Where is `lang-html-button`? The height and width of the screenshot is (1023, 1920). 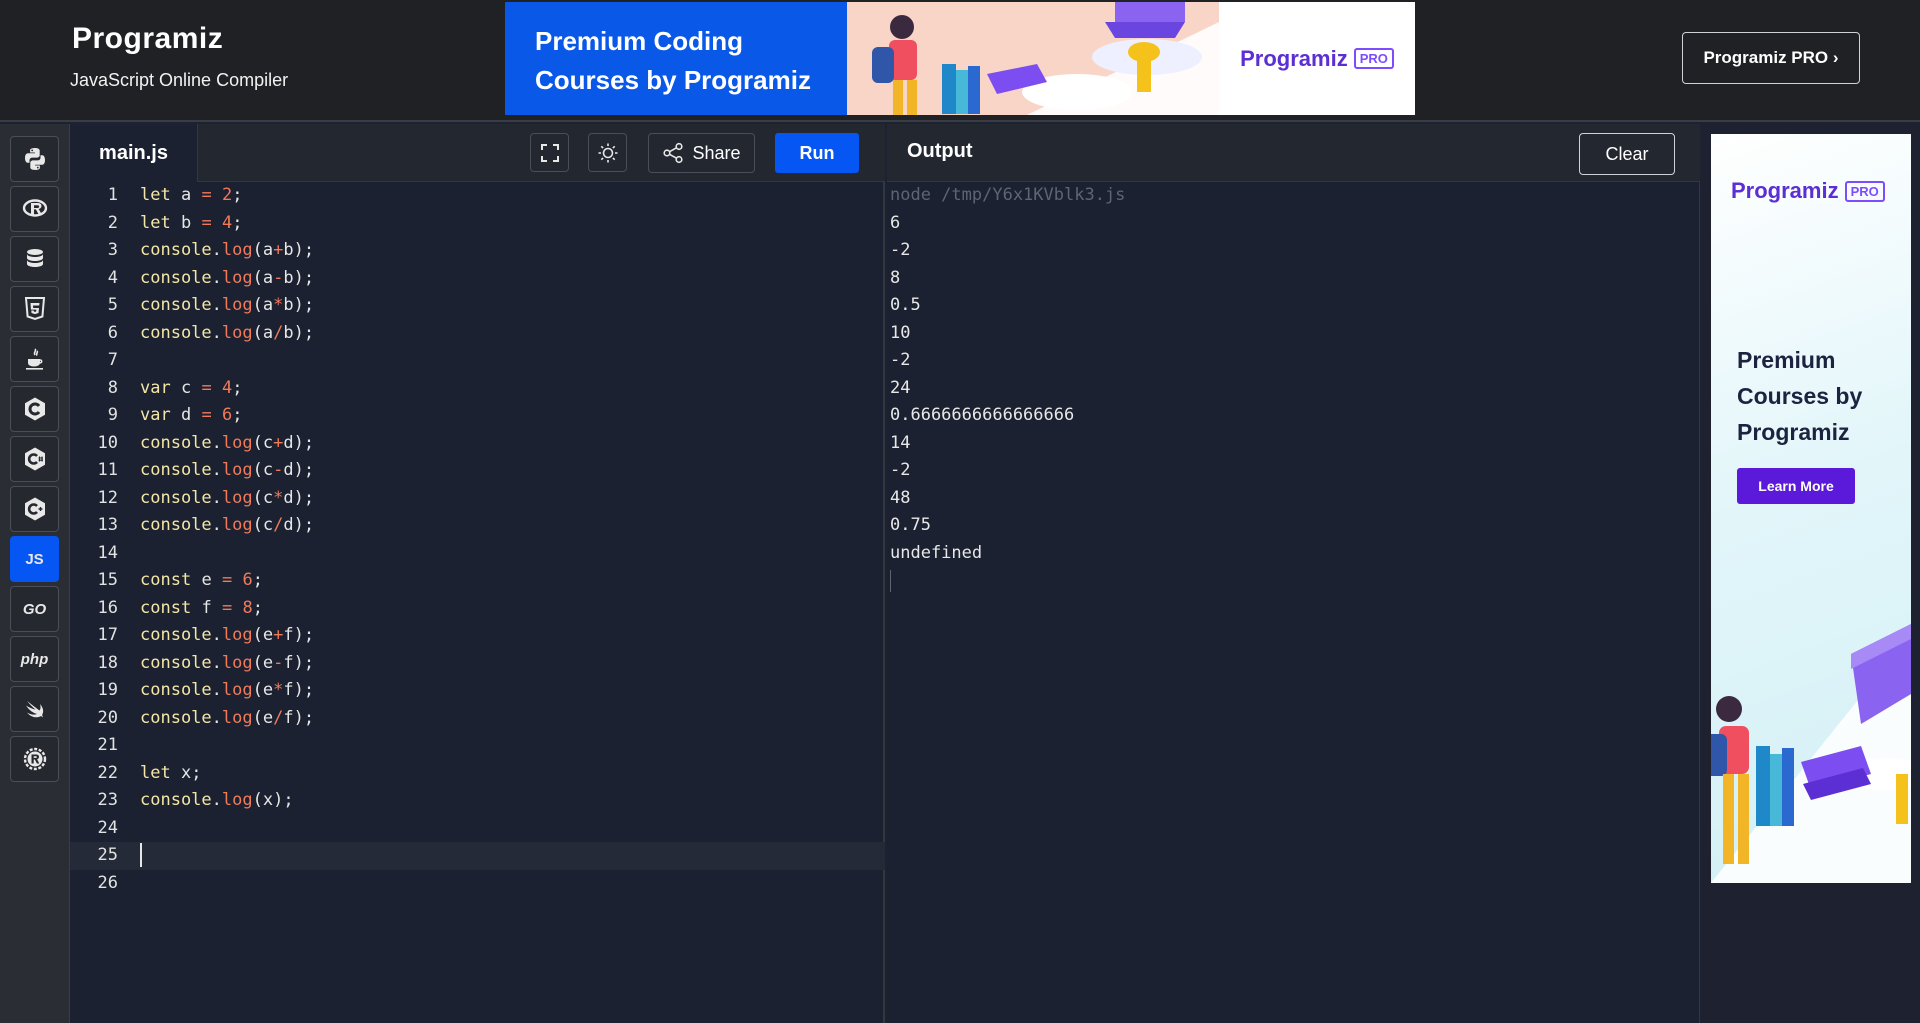 lang-html-button is located at coordinates (34, 309).